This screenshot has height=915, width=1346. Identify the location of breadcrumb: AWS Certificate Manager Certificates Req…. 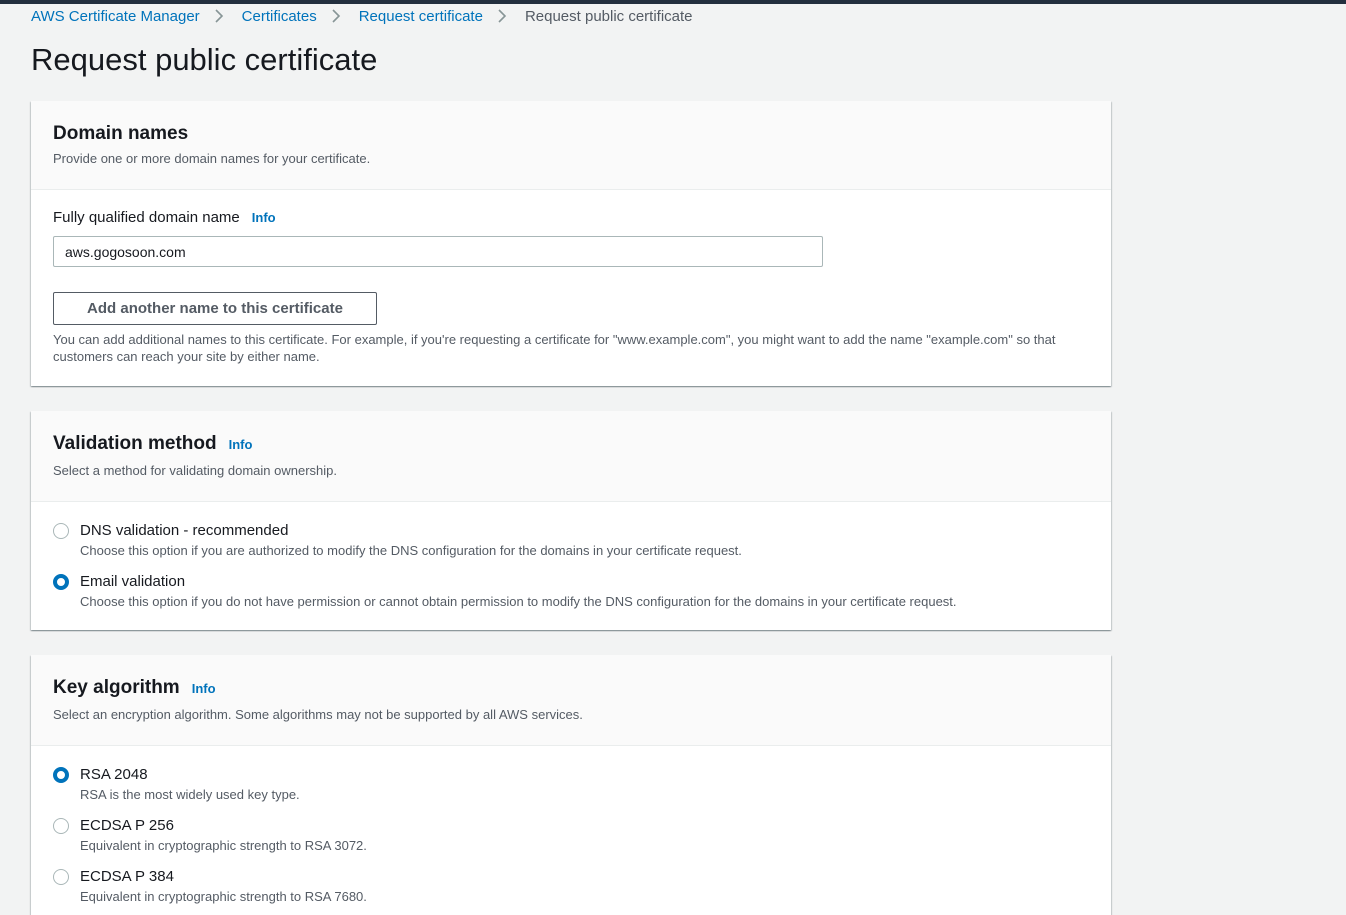
(362, 16).